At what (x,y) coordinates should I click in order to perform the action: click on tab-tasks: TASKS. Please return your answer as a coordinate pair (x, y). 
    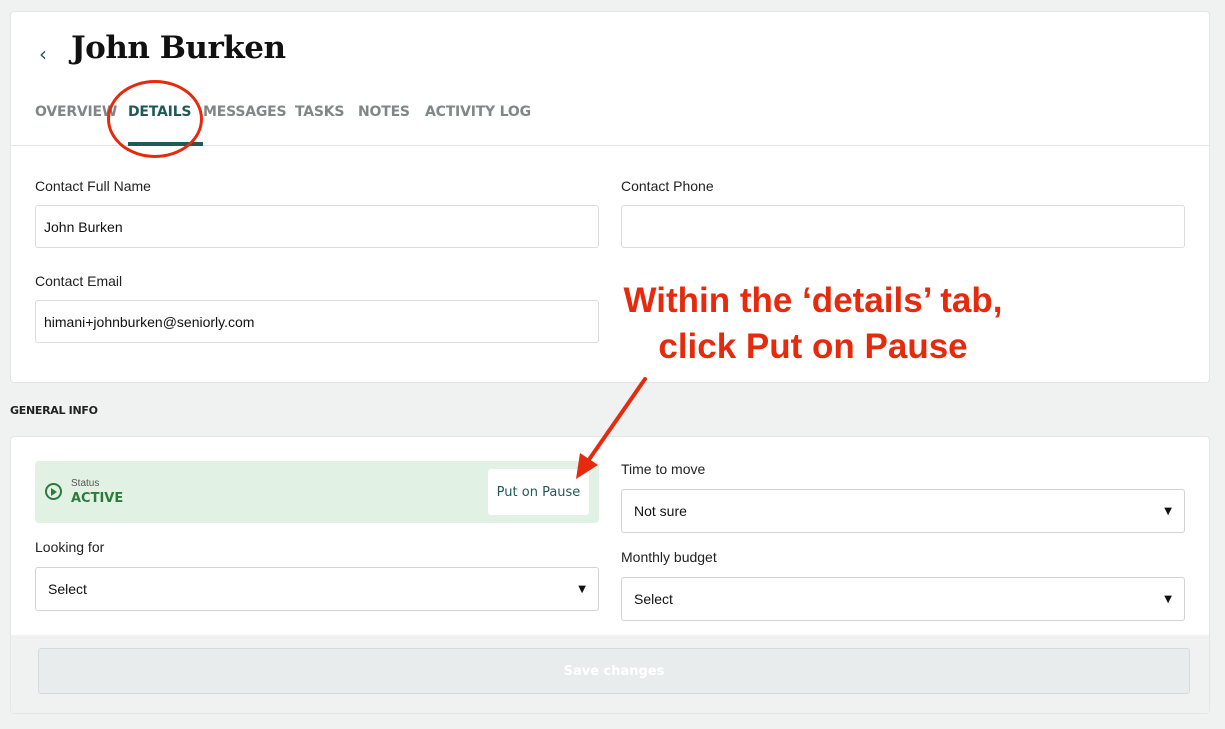
    Looking at the image, I should click on (326, 124).